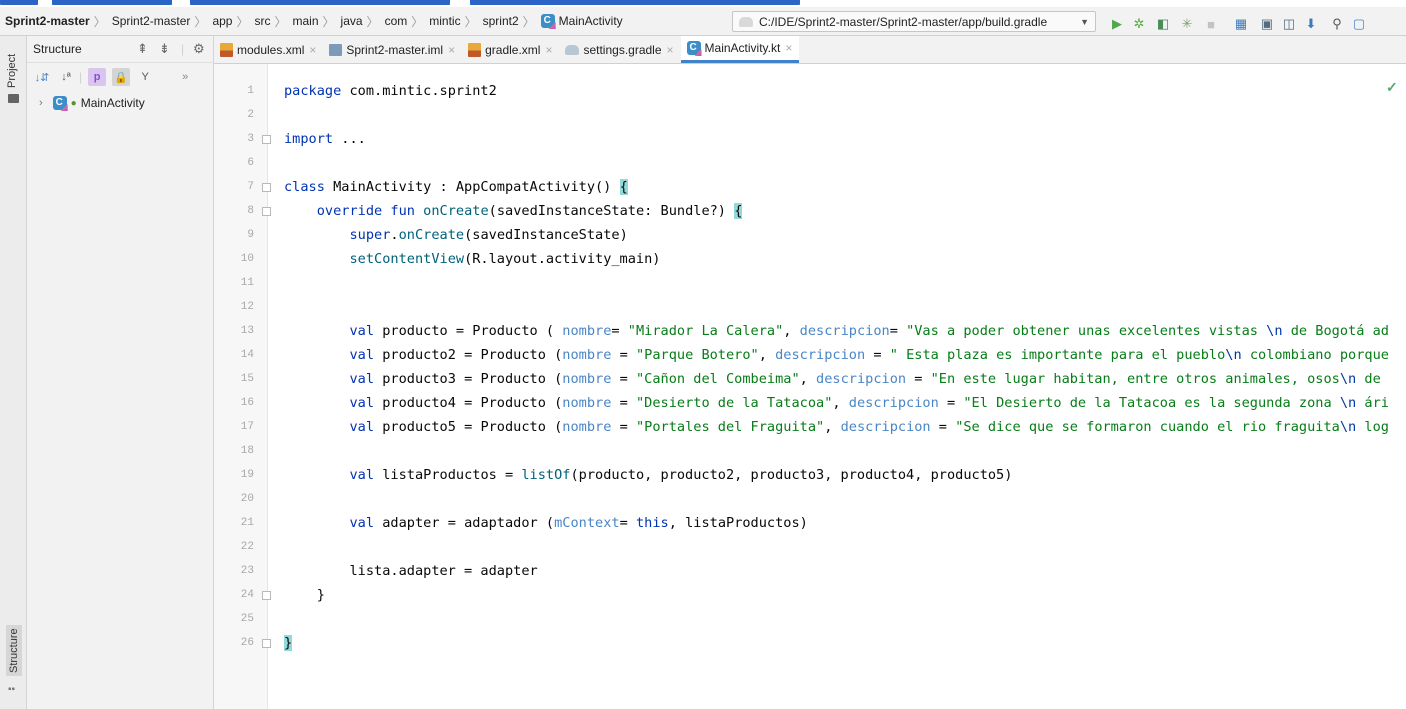 This screenshot has width=1406, height=709. What do you see at coordinates (12, 71) in the screenshot?
I see `project-tool-button: Project` at bounding box center [12, 71].